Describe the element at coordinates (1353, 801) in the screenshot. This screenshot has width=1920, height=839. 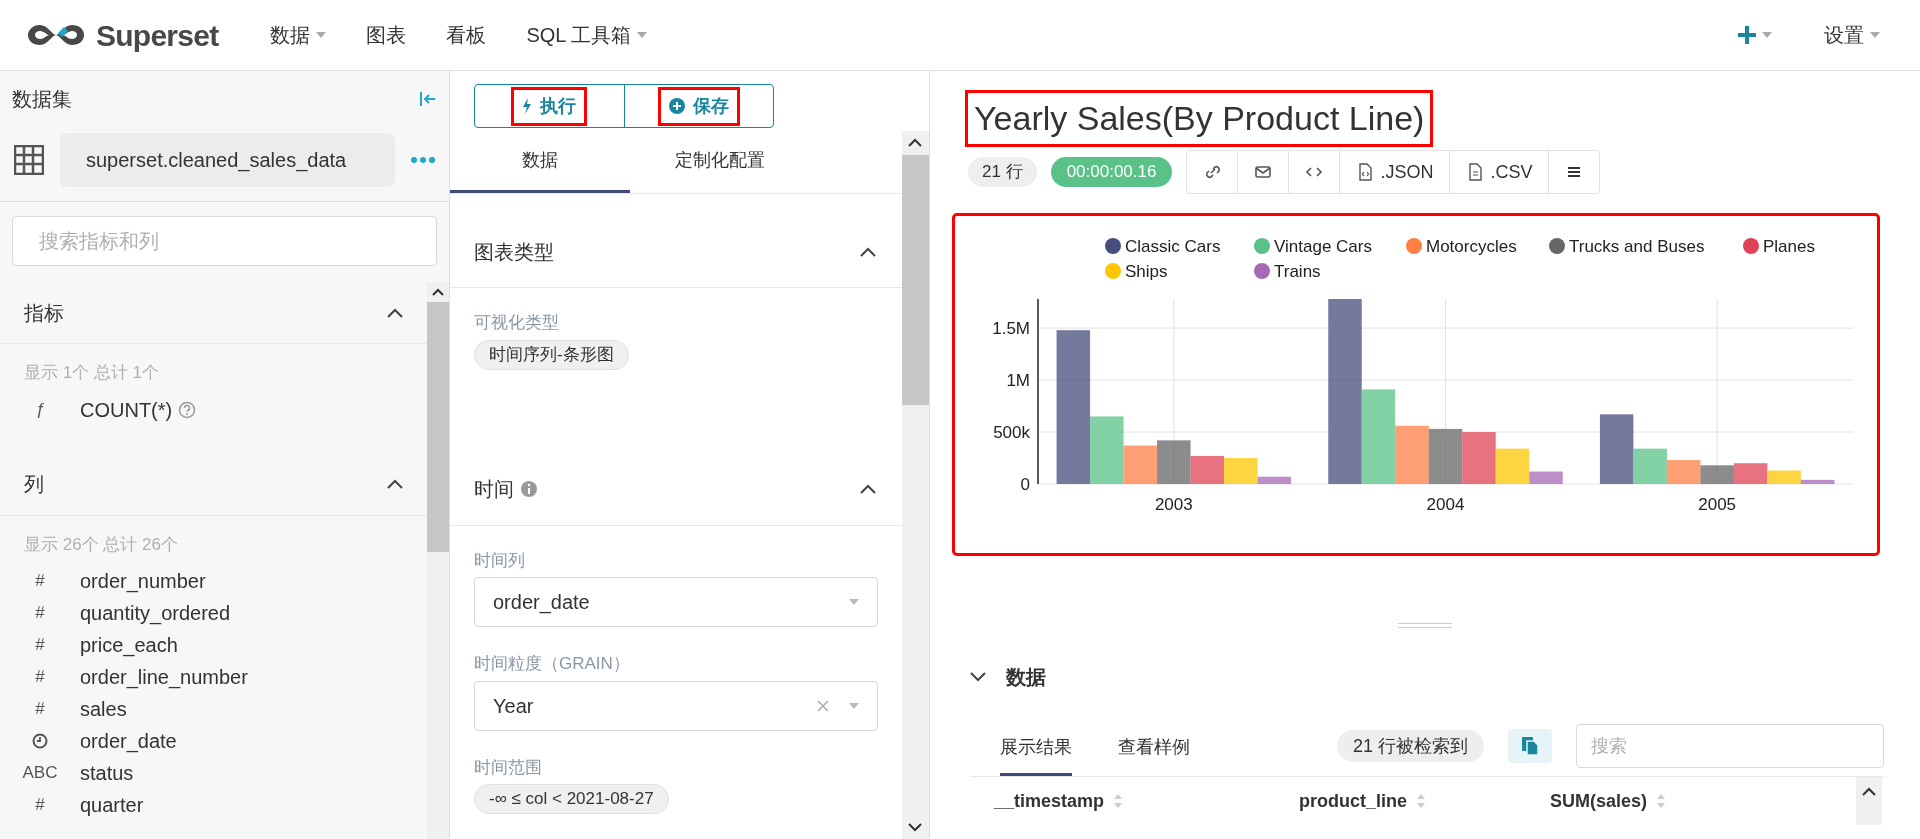
I see `column-header: product_line` at that location.